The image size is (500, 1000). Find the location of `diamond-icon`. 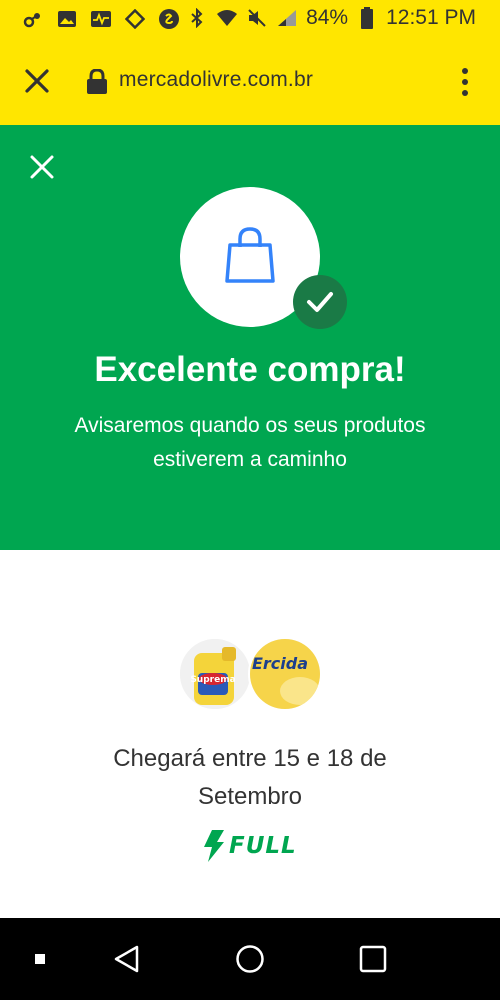

diamond-icon is located at coordinates (135, 19).